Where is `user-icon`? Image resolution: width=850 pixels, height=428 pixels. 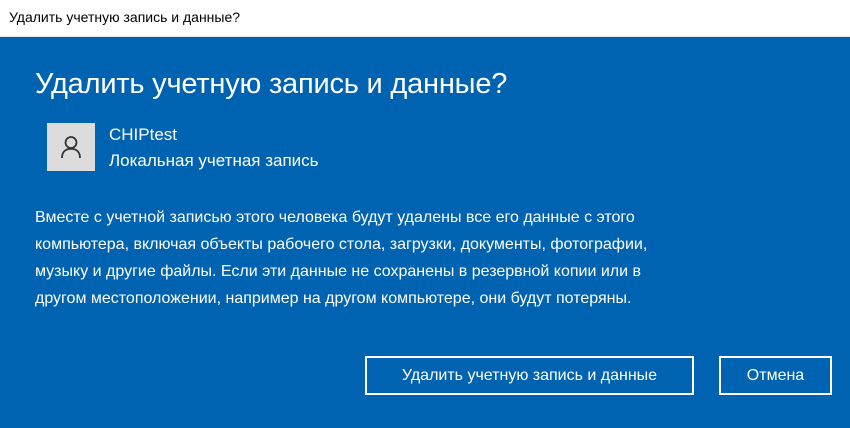 user-icon is located at coordinates (71, 147).